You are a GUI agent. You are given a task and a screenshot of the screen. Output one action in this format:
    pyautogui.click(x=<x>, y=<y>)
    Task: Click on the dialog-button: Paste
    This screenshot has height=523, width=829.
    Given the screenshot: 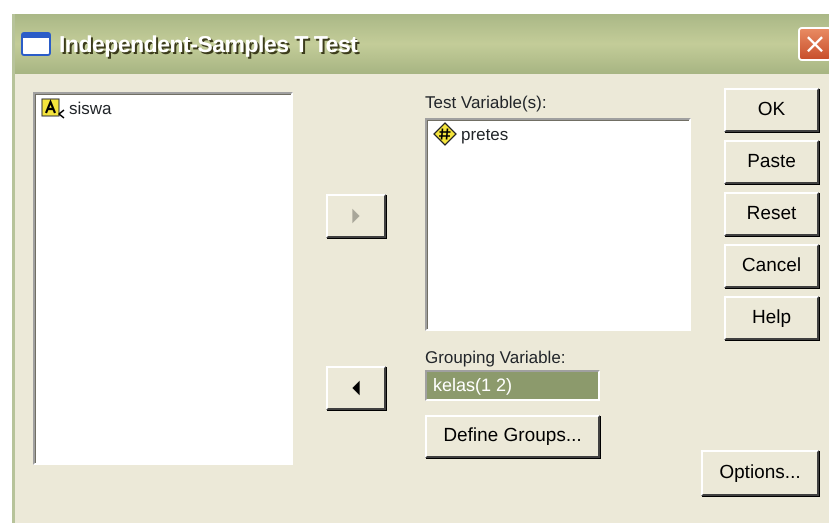 What is the action you would take?
    pyautogui.click(x=771, y=162)
    